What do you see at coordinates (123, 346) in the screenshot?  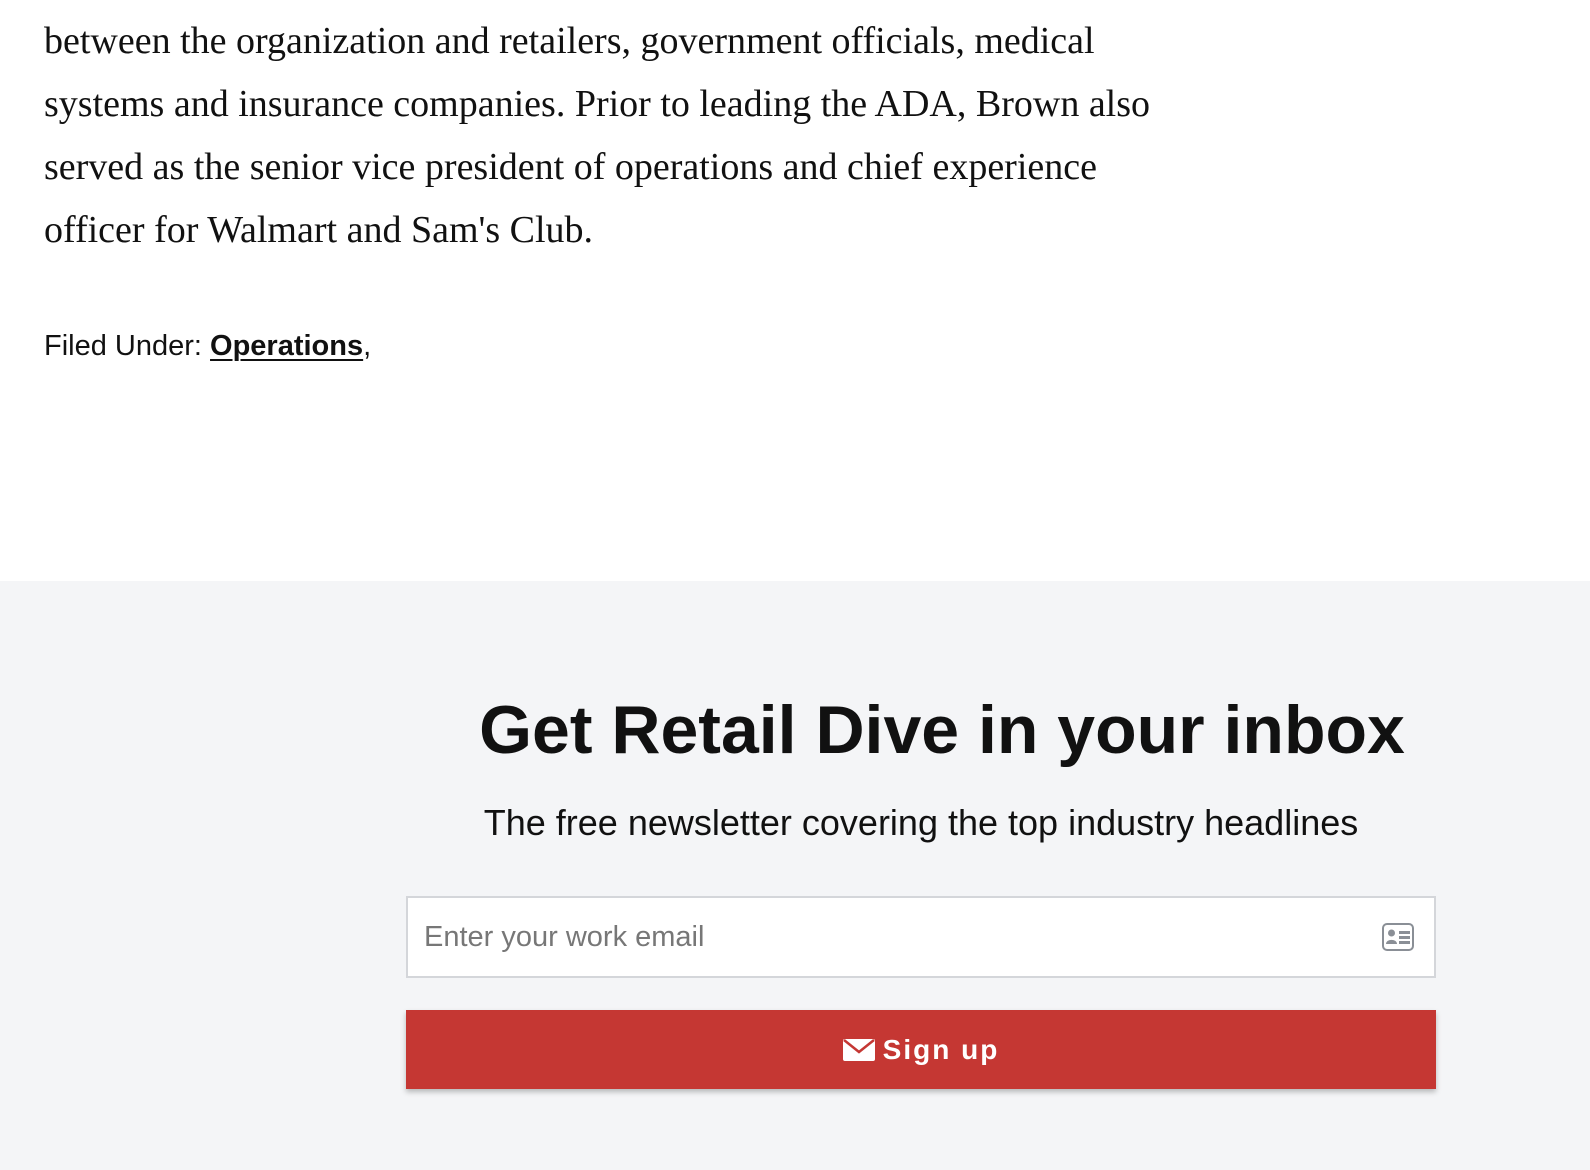 I see `filed-under-label: Filed Under:` at bounding box center [123, 346].